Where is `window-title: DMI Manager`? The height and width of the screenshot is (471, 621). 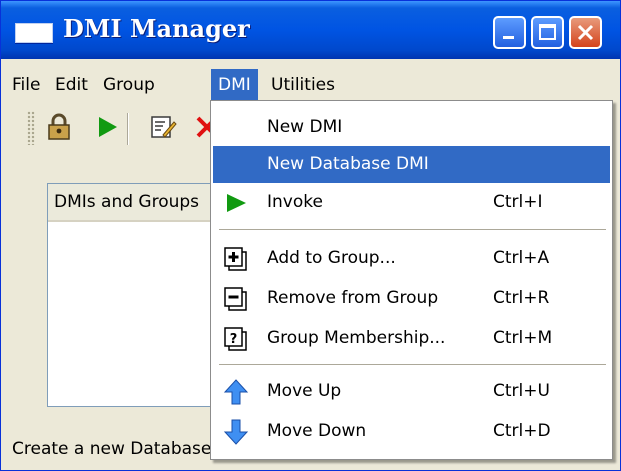
window-title: DMI Manager is located at coordinates (156, 28).